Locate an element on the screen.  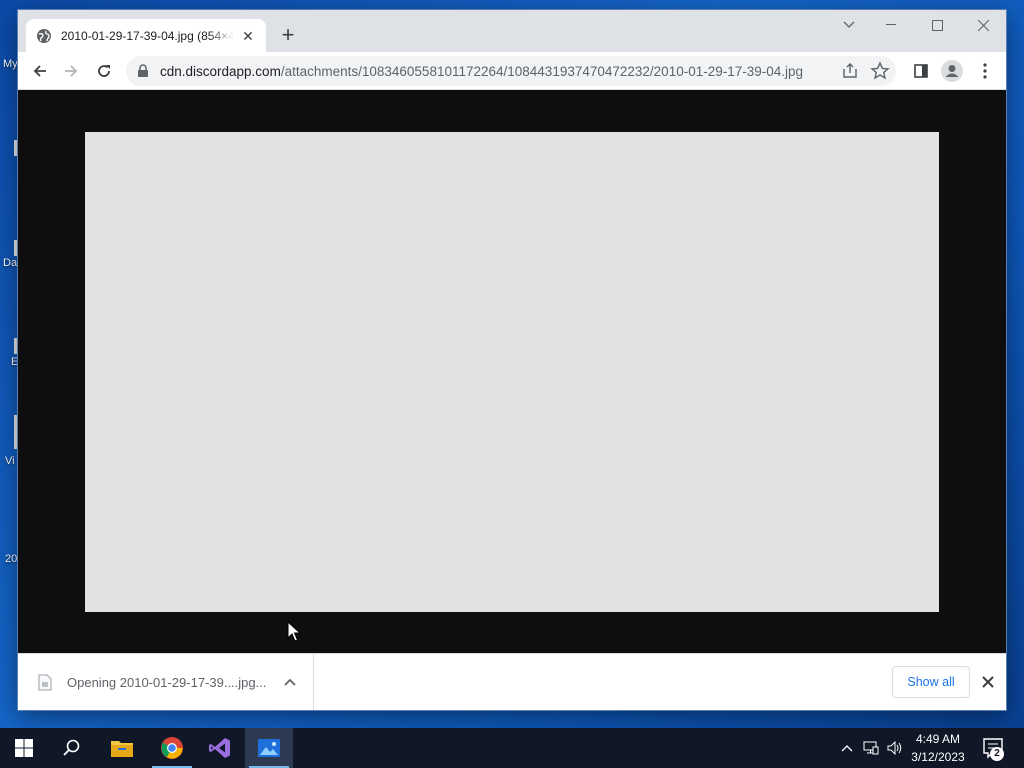
tab-strip: 2010-01-29-17-39-04.jpg (854×480) ✕ + is located at coordinates (512, 31).